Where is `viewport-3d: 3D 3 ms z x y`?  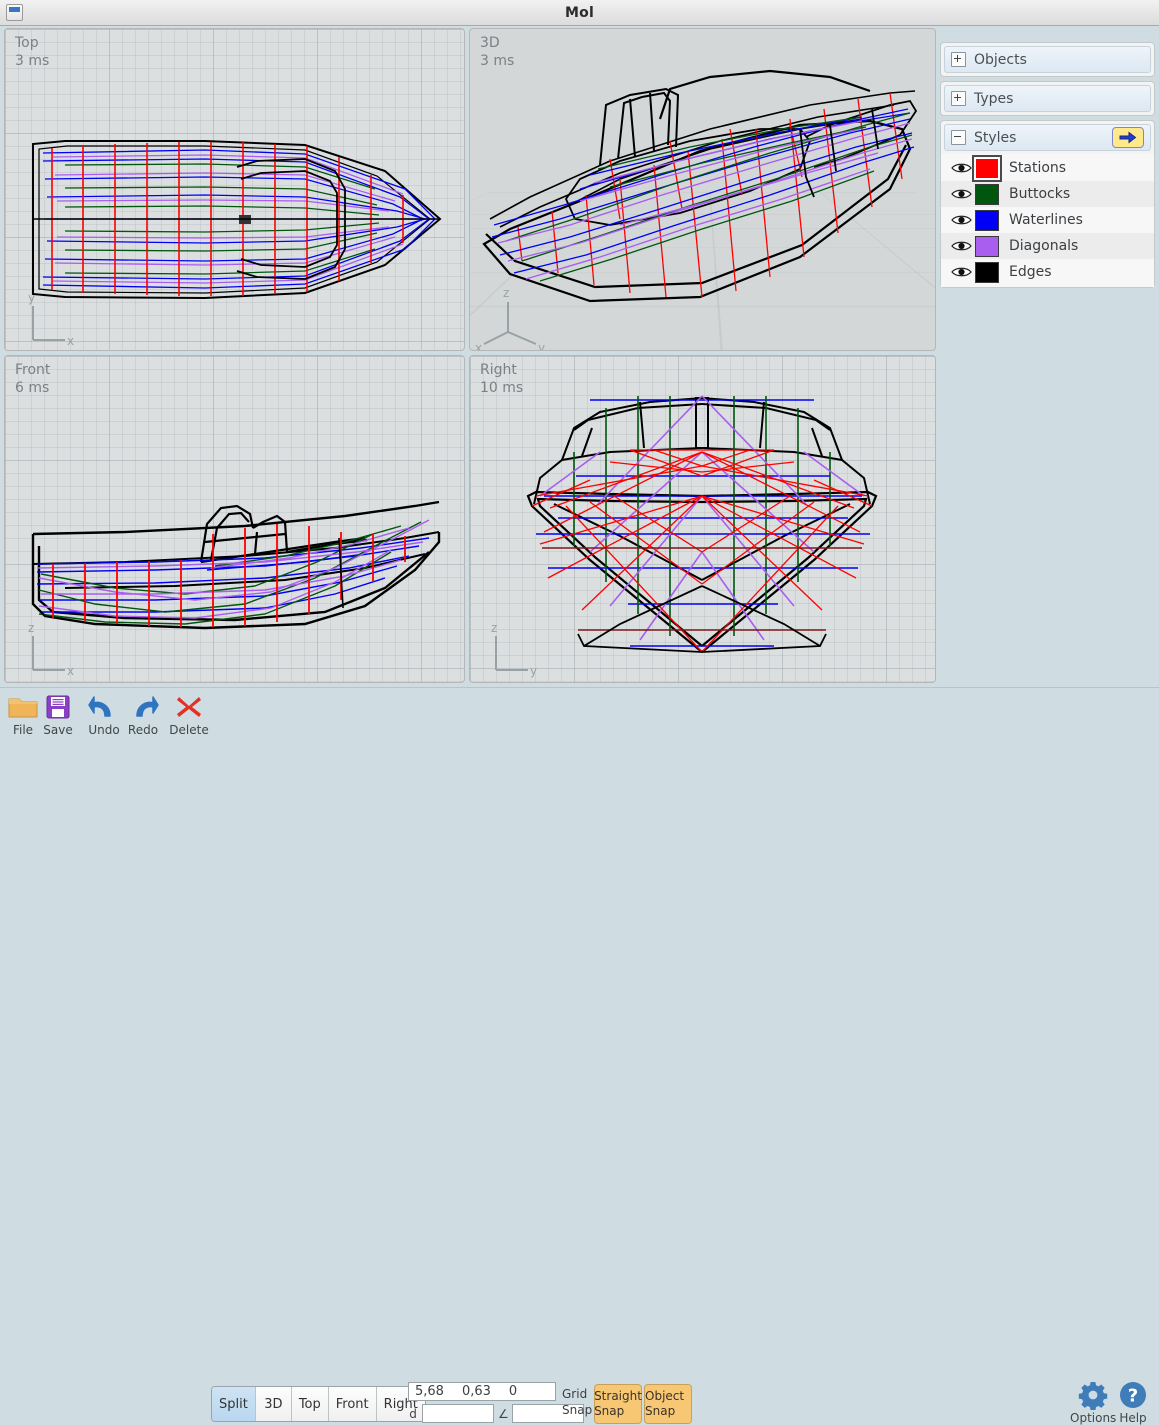
viewport-3d: 3D 3 ms z x y is located at coordinates (702, 189).